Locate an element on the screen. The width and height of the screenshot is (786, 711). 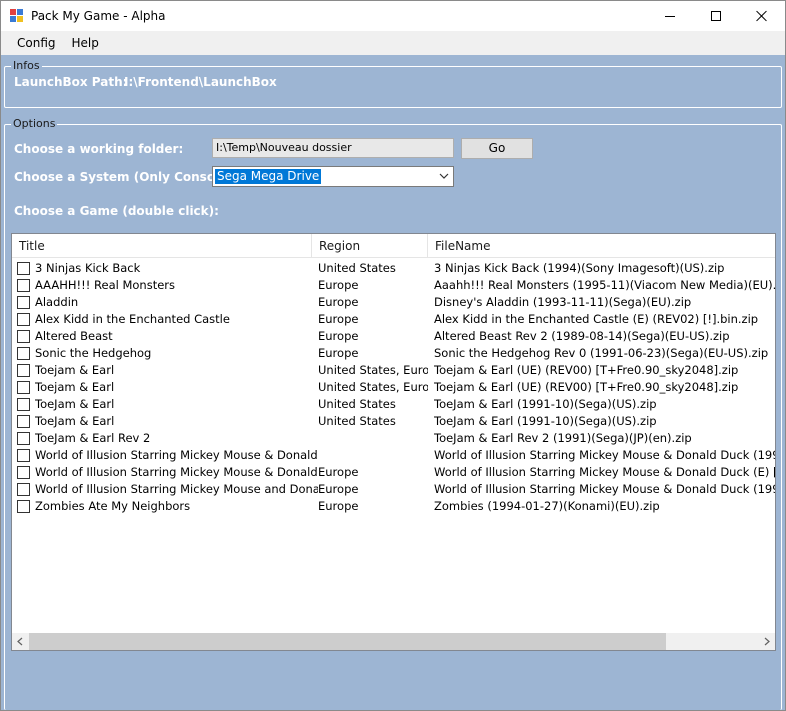
close-button is located at coordinates (762, 16).